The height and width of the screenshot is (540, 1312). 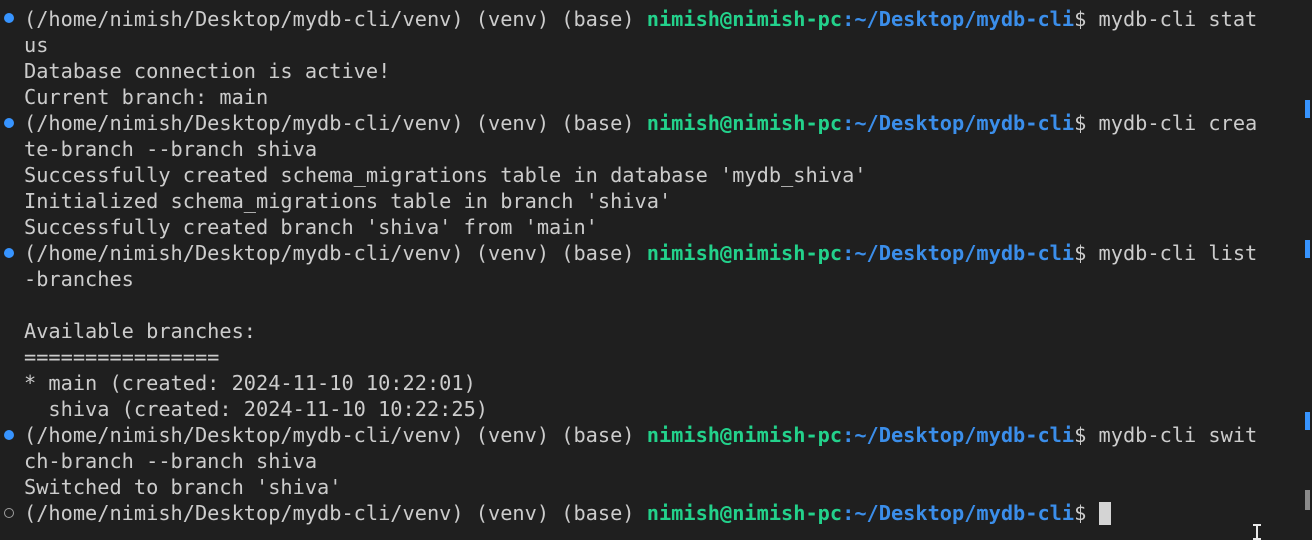 I want to click on output-line: Switched to branch 'shiva', so click(x=183, y=487).